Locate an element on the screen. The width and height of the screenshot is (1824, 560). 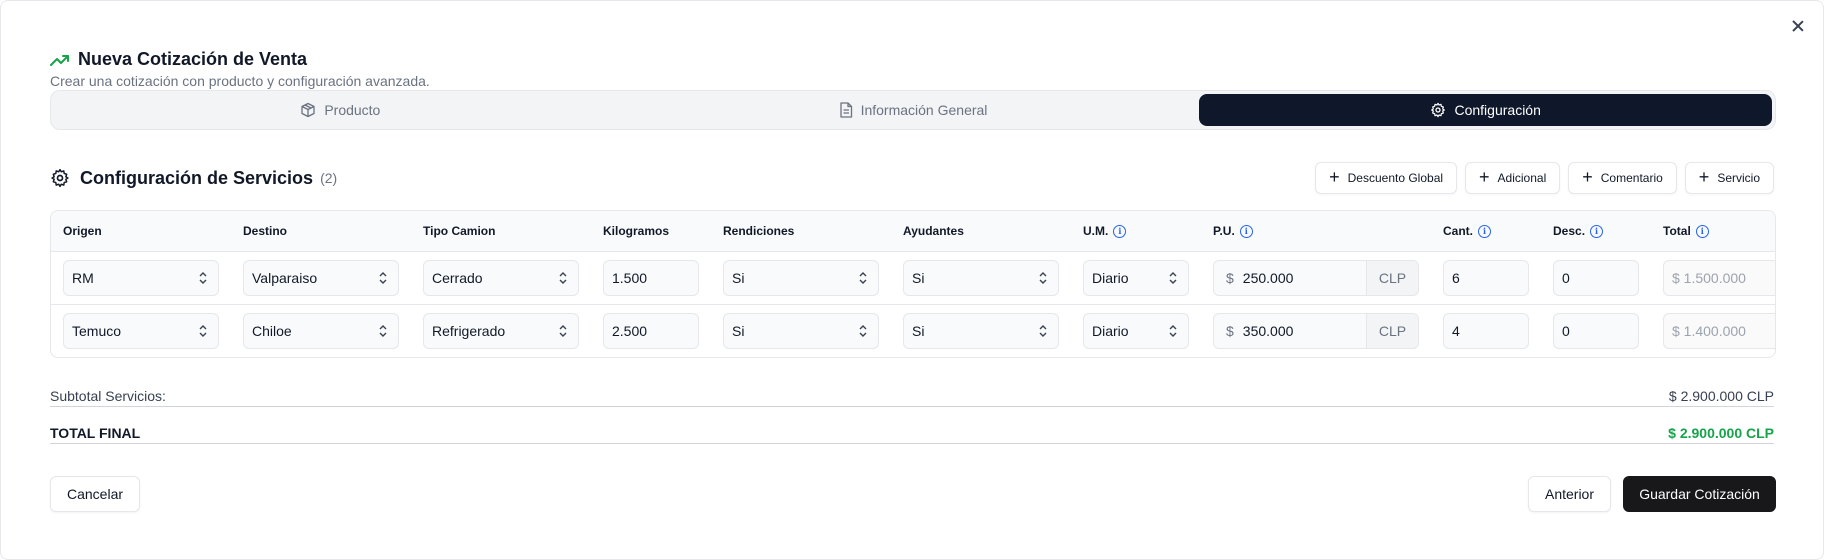
add-comment-button: + Comentario is located at coordinates (1622, 178).